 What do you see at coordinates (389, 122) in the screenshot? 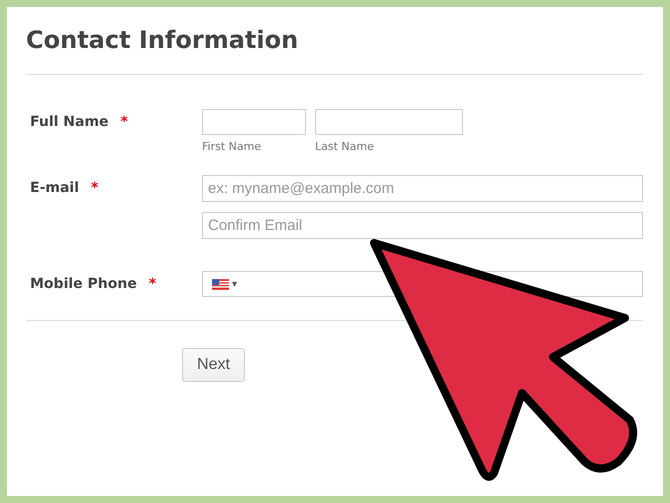
I see `last-name-field` at bounding box center [389, 122].